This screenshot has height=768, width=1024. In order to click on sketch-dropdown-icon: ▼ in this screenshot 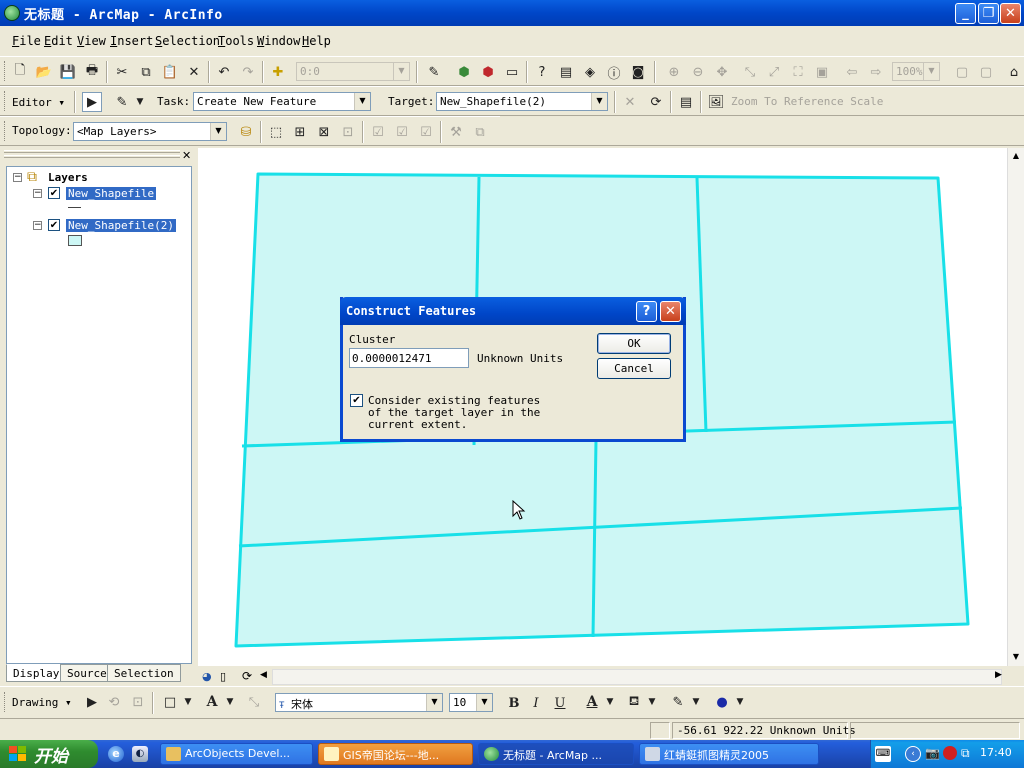, I will do `click(140, 102)`.